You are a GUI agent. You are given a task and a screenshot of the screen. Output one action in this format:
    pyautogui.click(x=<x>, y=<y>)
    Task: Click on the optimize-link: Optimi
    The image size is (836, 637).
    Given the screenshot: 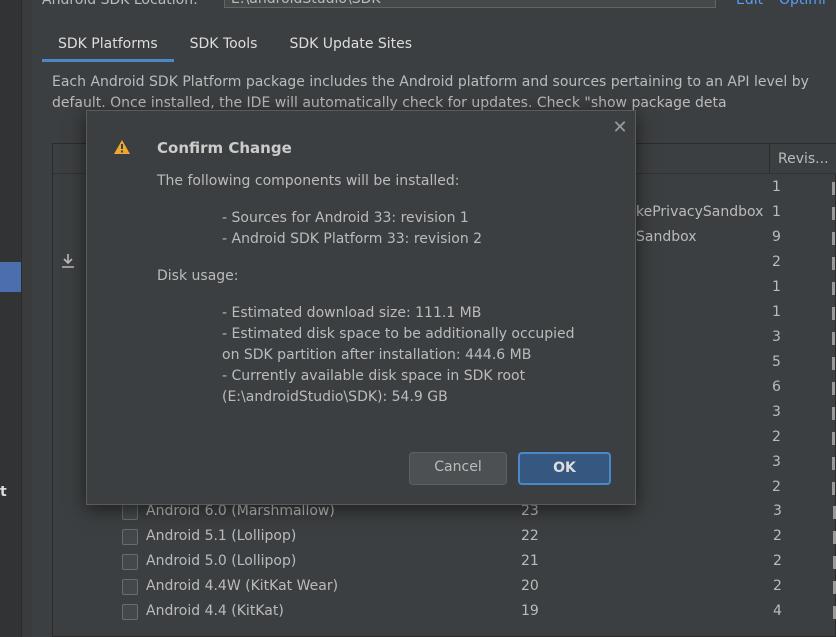 What is the action you would take?
    pyautogui.click(x=802, y=4)
    